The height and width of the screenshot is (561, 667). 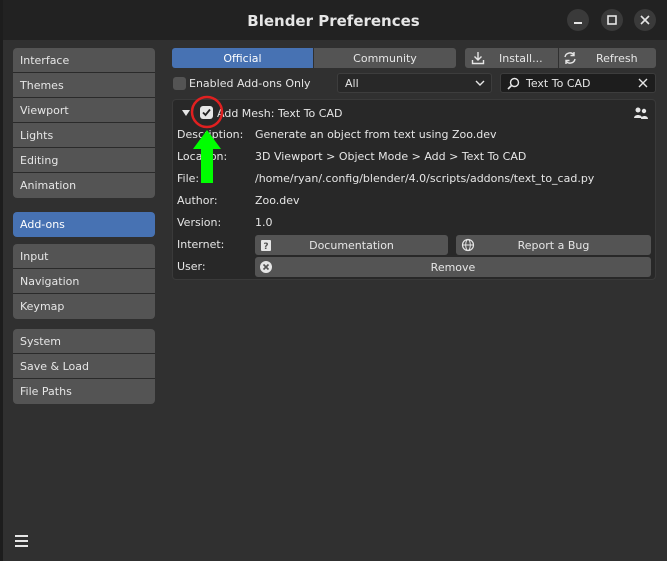 What do you see at coordinates (480, 83) in the screenshot?
I see `chevron-down-icon` at bounding box center [480, 83].